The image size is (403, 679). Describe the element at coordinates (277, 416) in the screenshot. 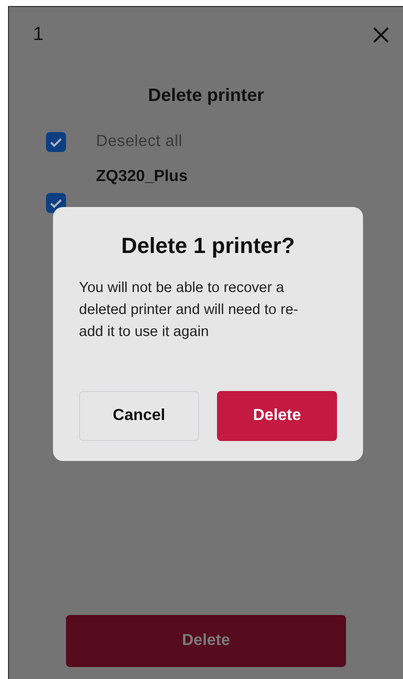

I see `confirm-delete-button: Delete` at that location.